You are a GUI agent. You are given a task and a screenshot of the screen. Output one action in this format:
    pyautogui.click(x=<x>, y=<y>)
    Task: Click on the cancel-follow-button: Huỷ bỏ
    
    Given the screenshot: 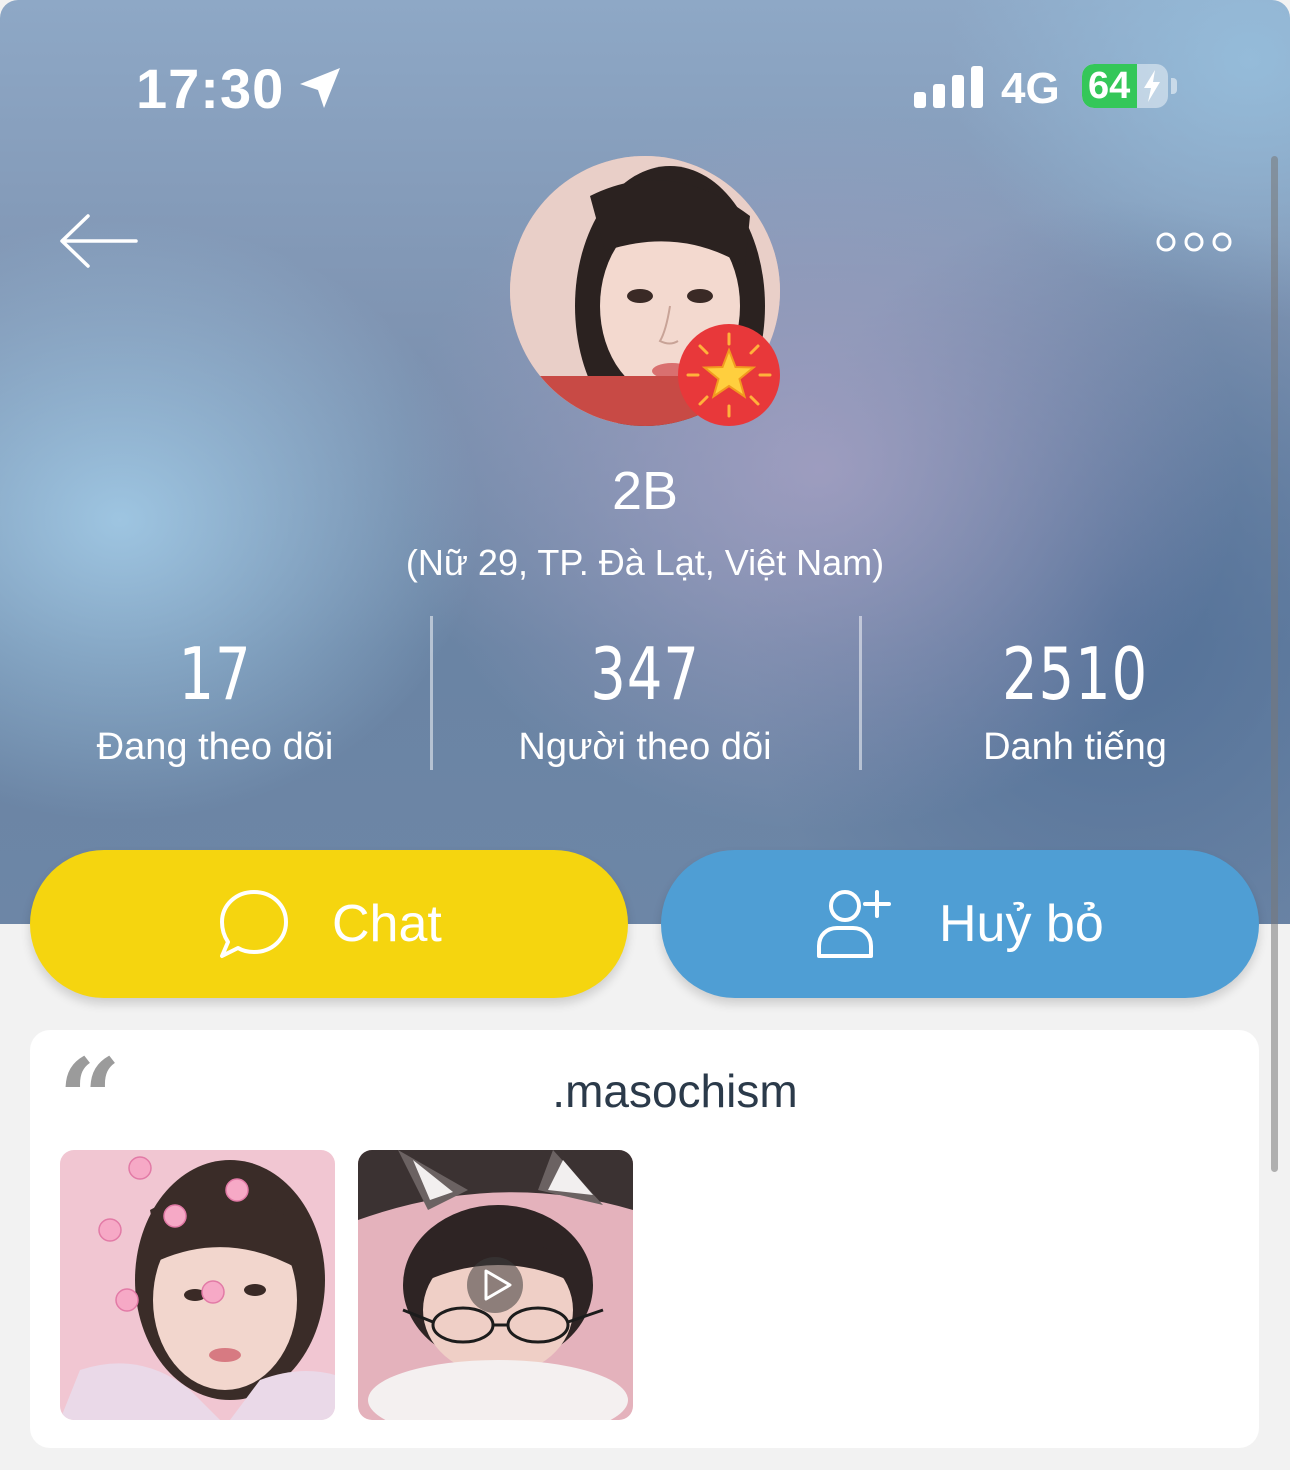 What is the action you would take?
    pyautogui.click(x=960, y=924)
    